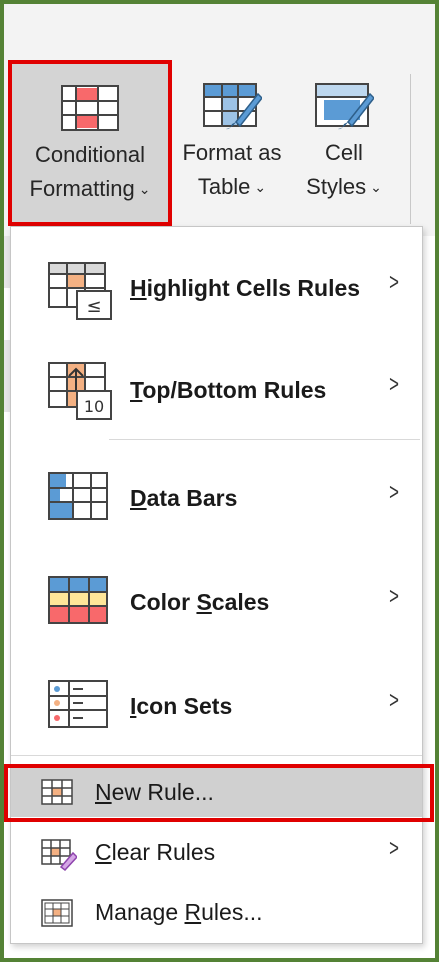  I want to click on icon-sets-icon, so click(78, 704).